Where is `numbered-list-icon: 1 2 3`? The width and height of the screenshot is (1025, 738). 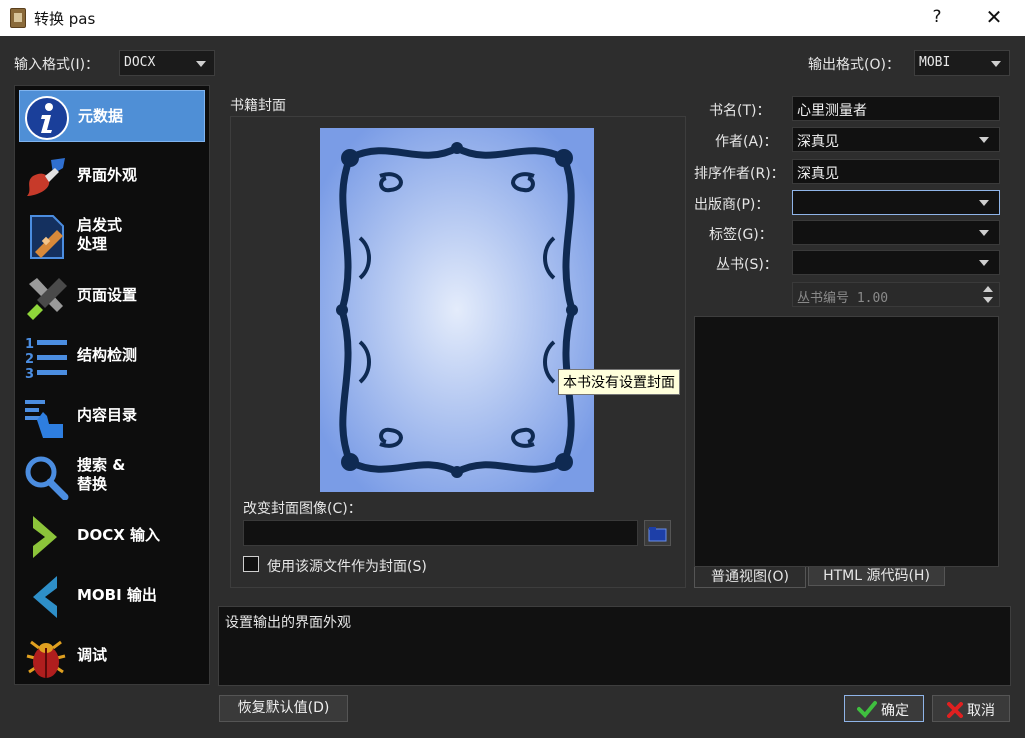
numbered-list-icon: 1 2 3 is located at coordinates (46, 358).